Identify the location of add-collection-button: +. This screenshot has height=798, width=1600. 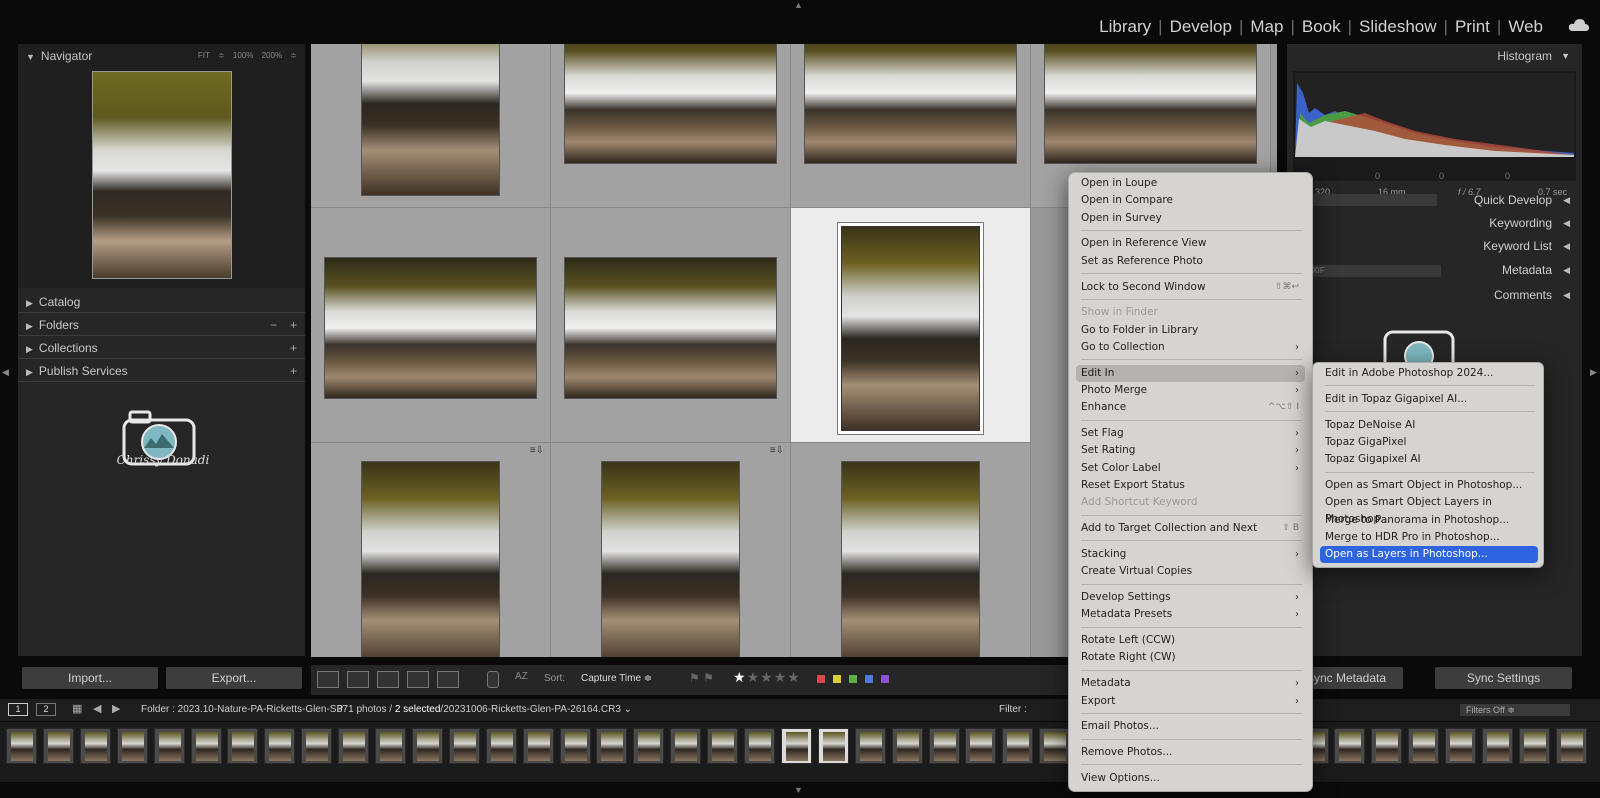
(293, 348).